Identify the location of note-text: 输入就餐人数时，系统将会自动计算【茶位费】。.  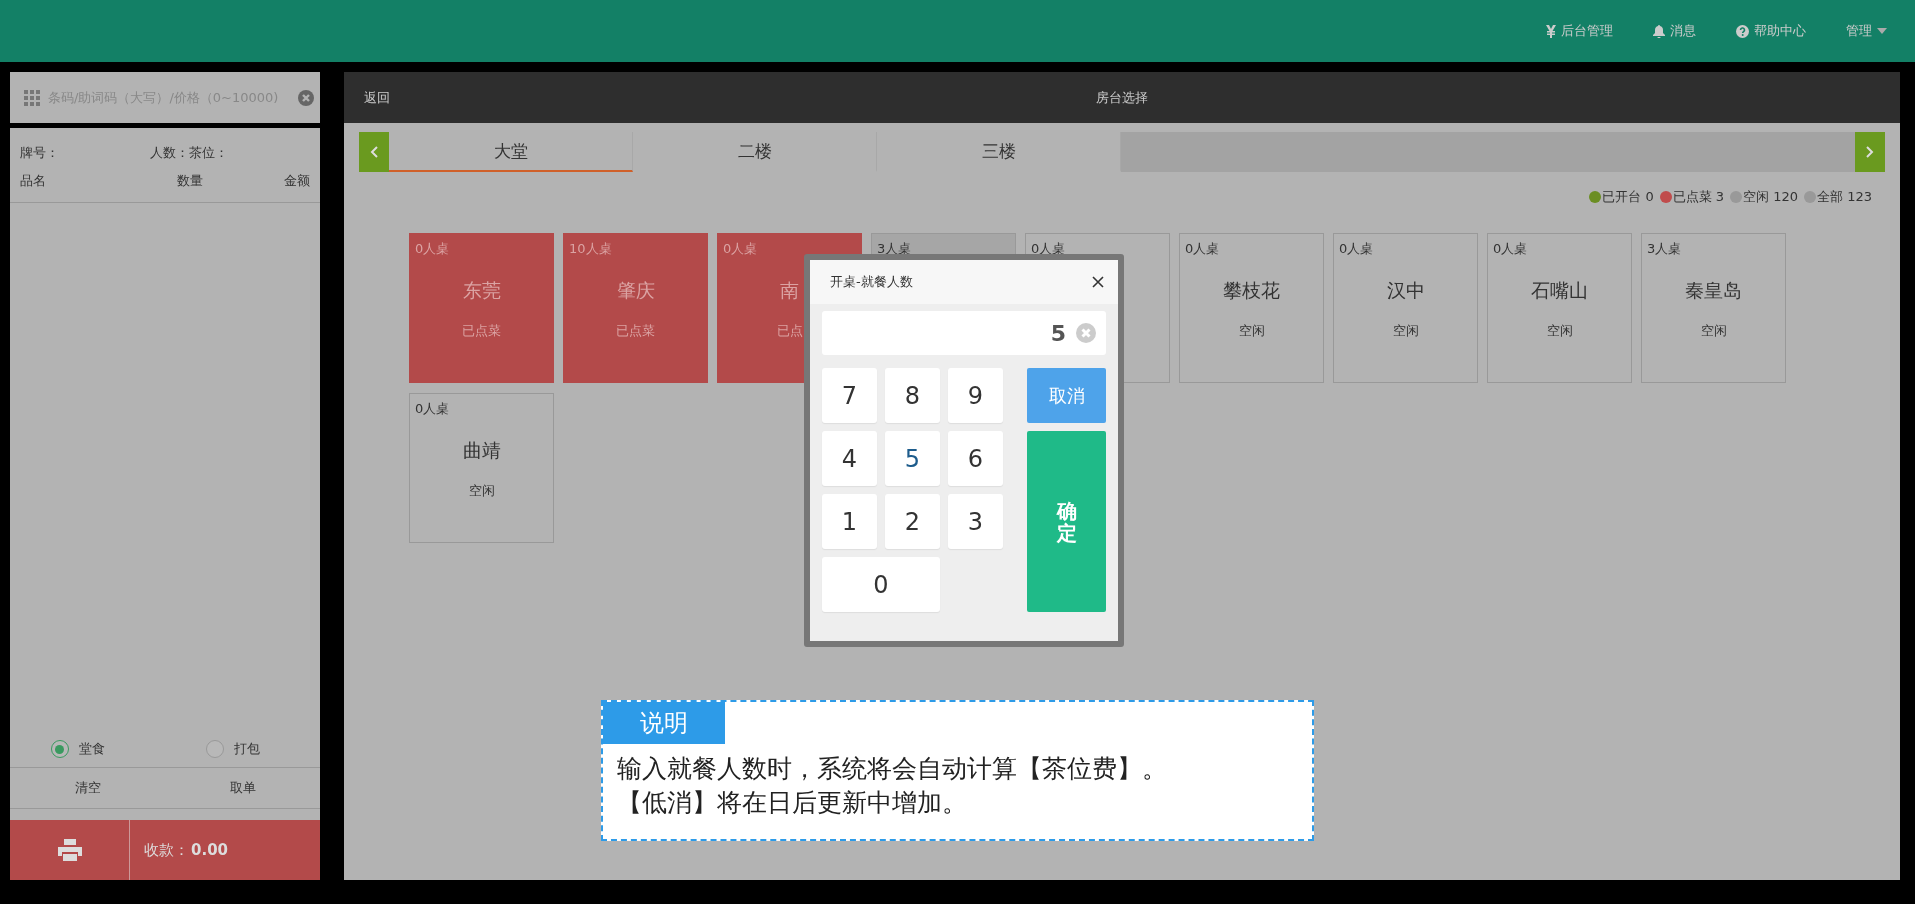
(892, 769).